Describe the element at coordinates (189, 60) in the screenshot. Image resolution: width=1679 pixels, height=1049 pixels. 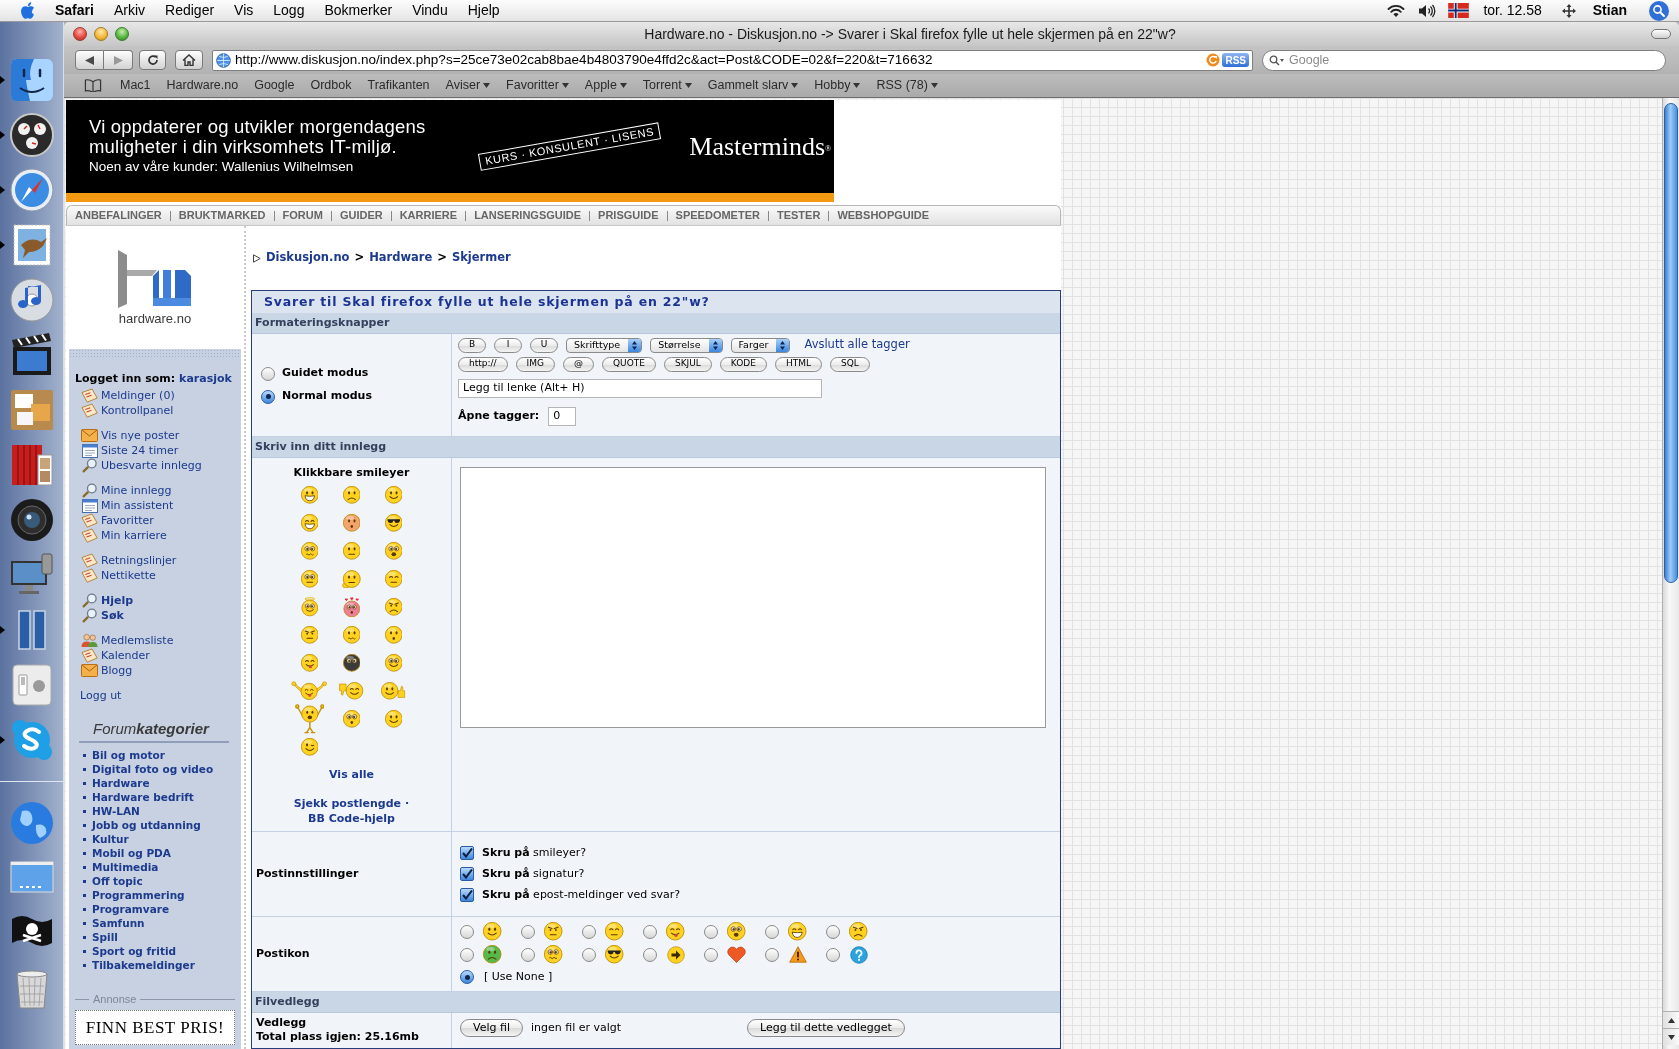
I see `home-button` at that location.